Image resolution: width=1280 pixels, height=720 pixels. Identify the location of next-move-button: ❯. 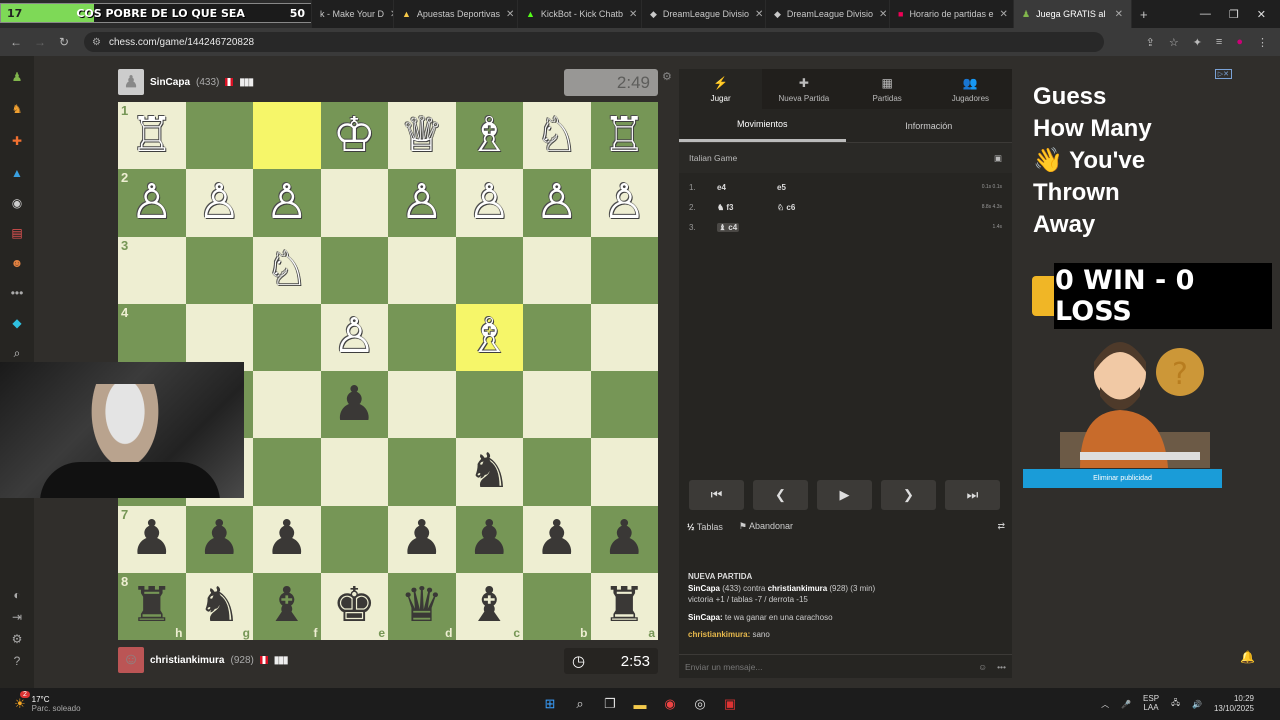
(908, 495).